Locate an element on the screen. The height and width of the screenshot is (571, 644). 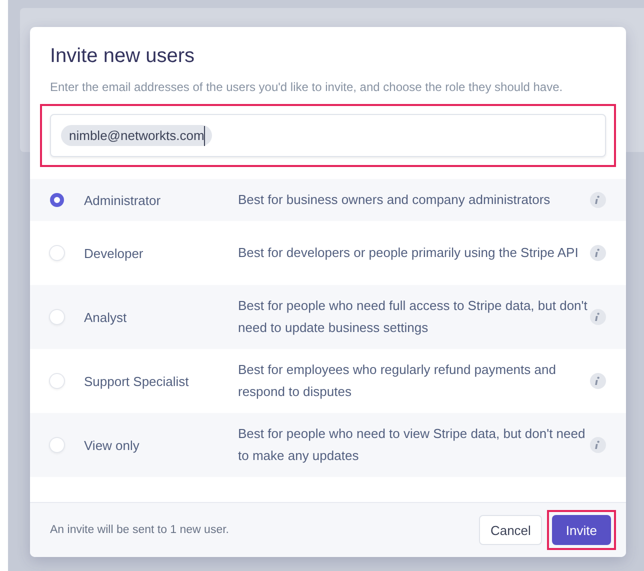
text-cursor is located at coordinates (205, 136).